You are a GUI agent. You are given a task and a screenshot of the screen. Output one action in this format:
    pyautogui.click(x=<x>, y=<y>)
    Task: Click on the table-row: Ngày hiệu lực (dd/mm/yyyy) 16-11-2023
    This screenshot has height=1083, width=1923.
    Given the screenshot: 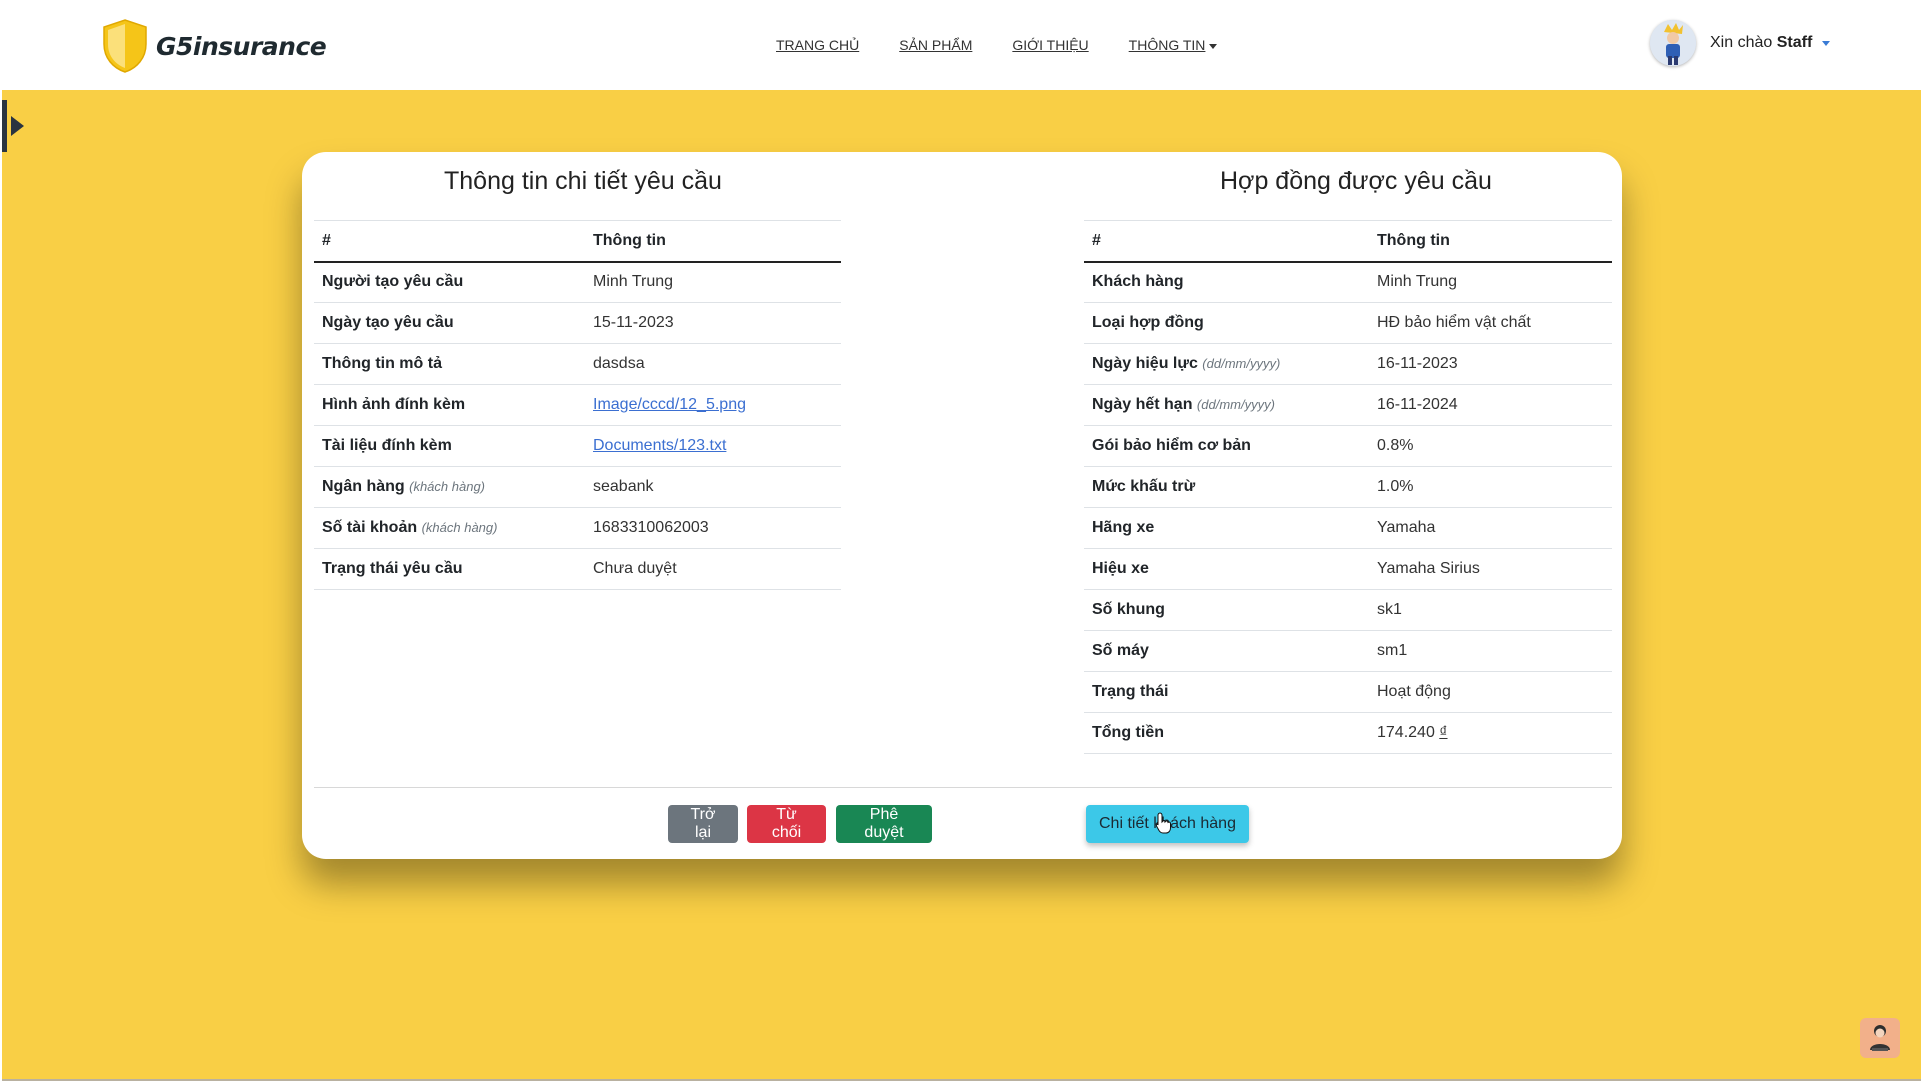 What is the action you would take?
    pyautogui.click(x=1348, y=364)
    